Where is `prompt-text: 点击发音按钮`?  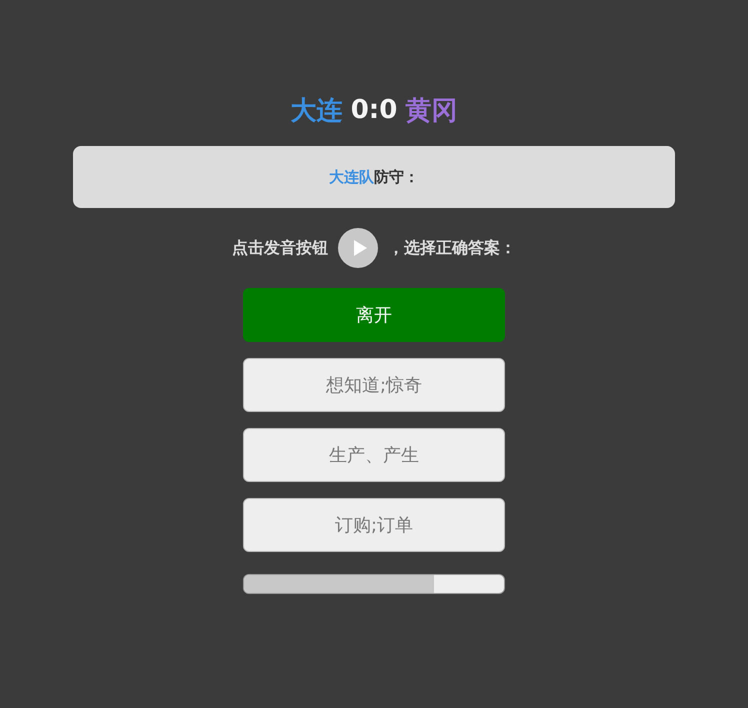 prompt-text: 点击发音按钮 is located at coordinates (280, 248).